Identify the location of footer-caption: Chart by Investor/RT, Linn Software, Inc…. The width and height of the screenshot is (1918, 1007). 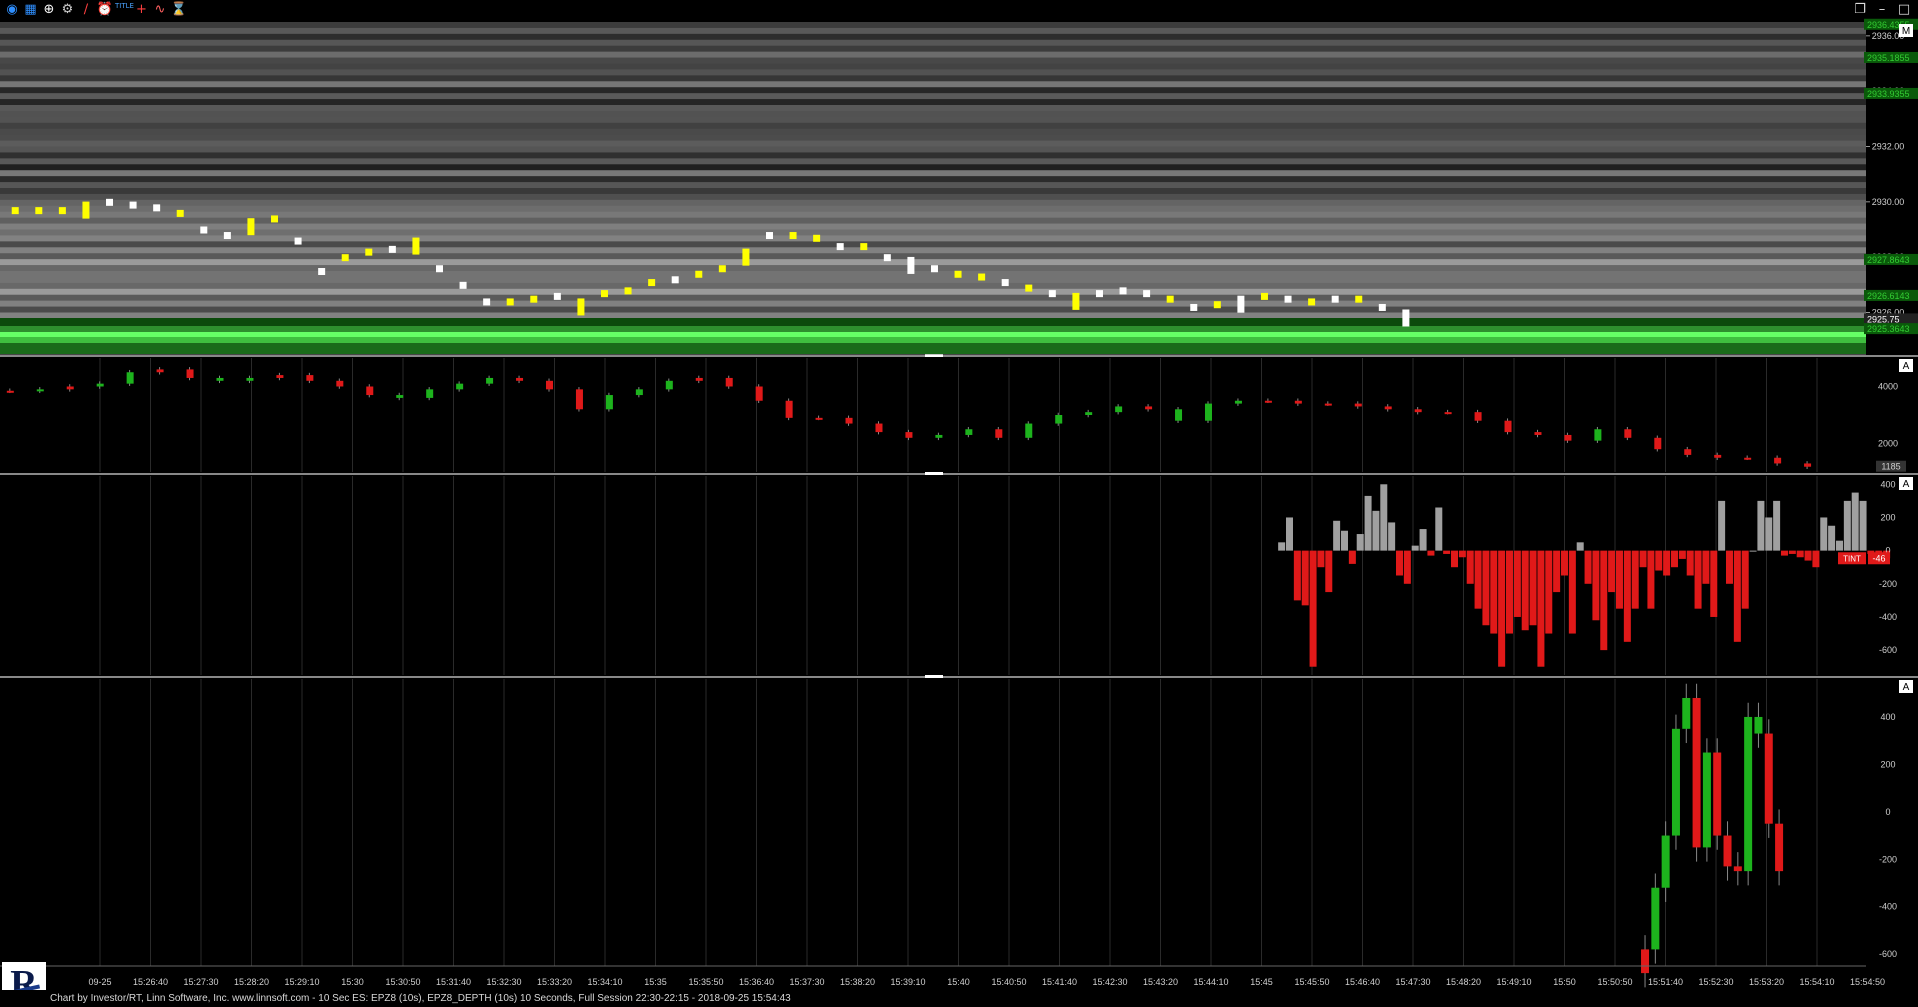
(420, 998).